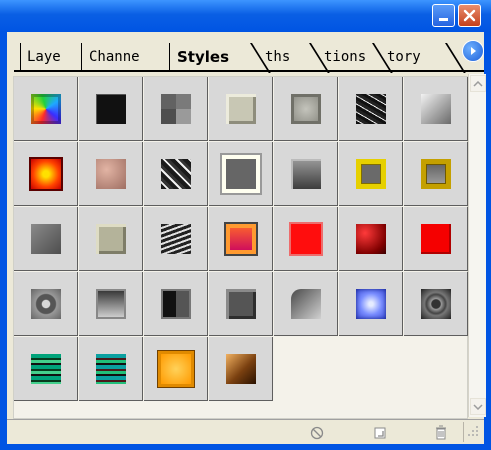  I want to click on green-stripe-rainbow-swatch, so click(45, 368).